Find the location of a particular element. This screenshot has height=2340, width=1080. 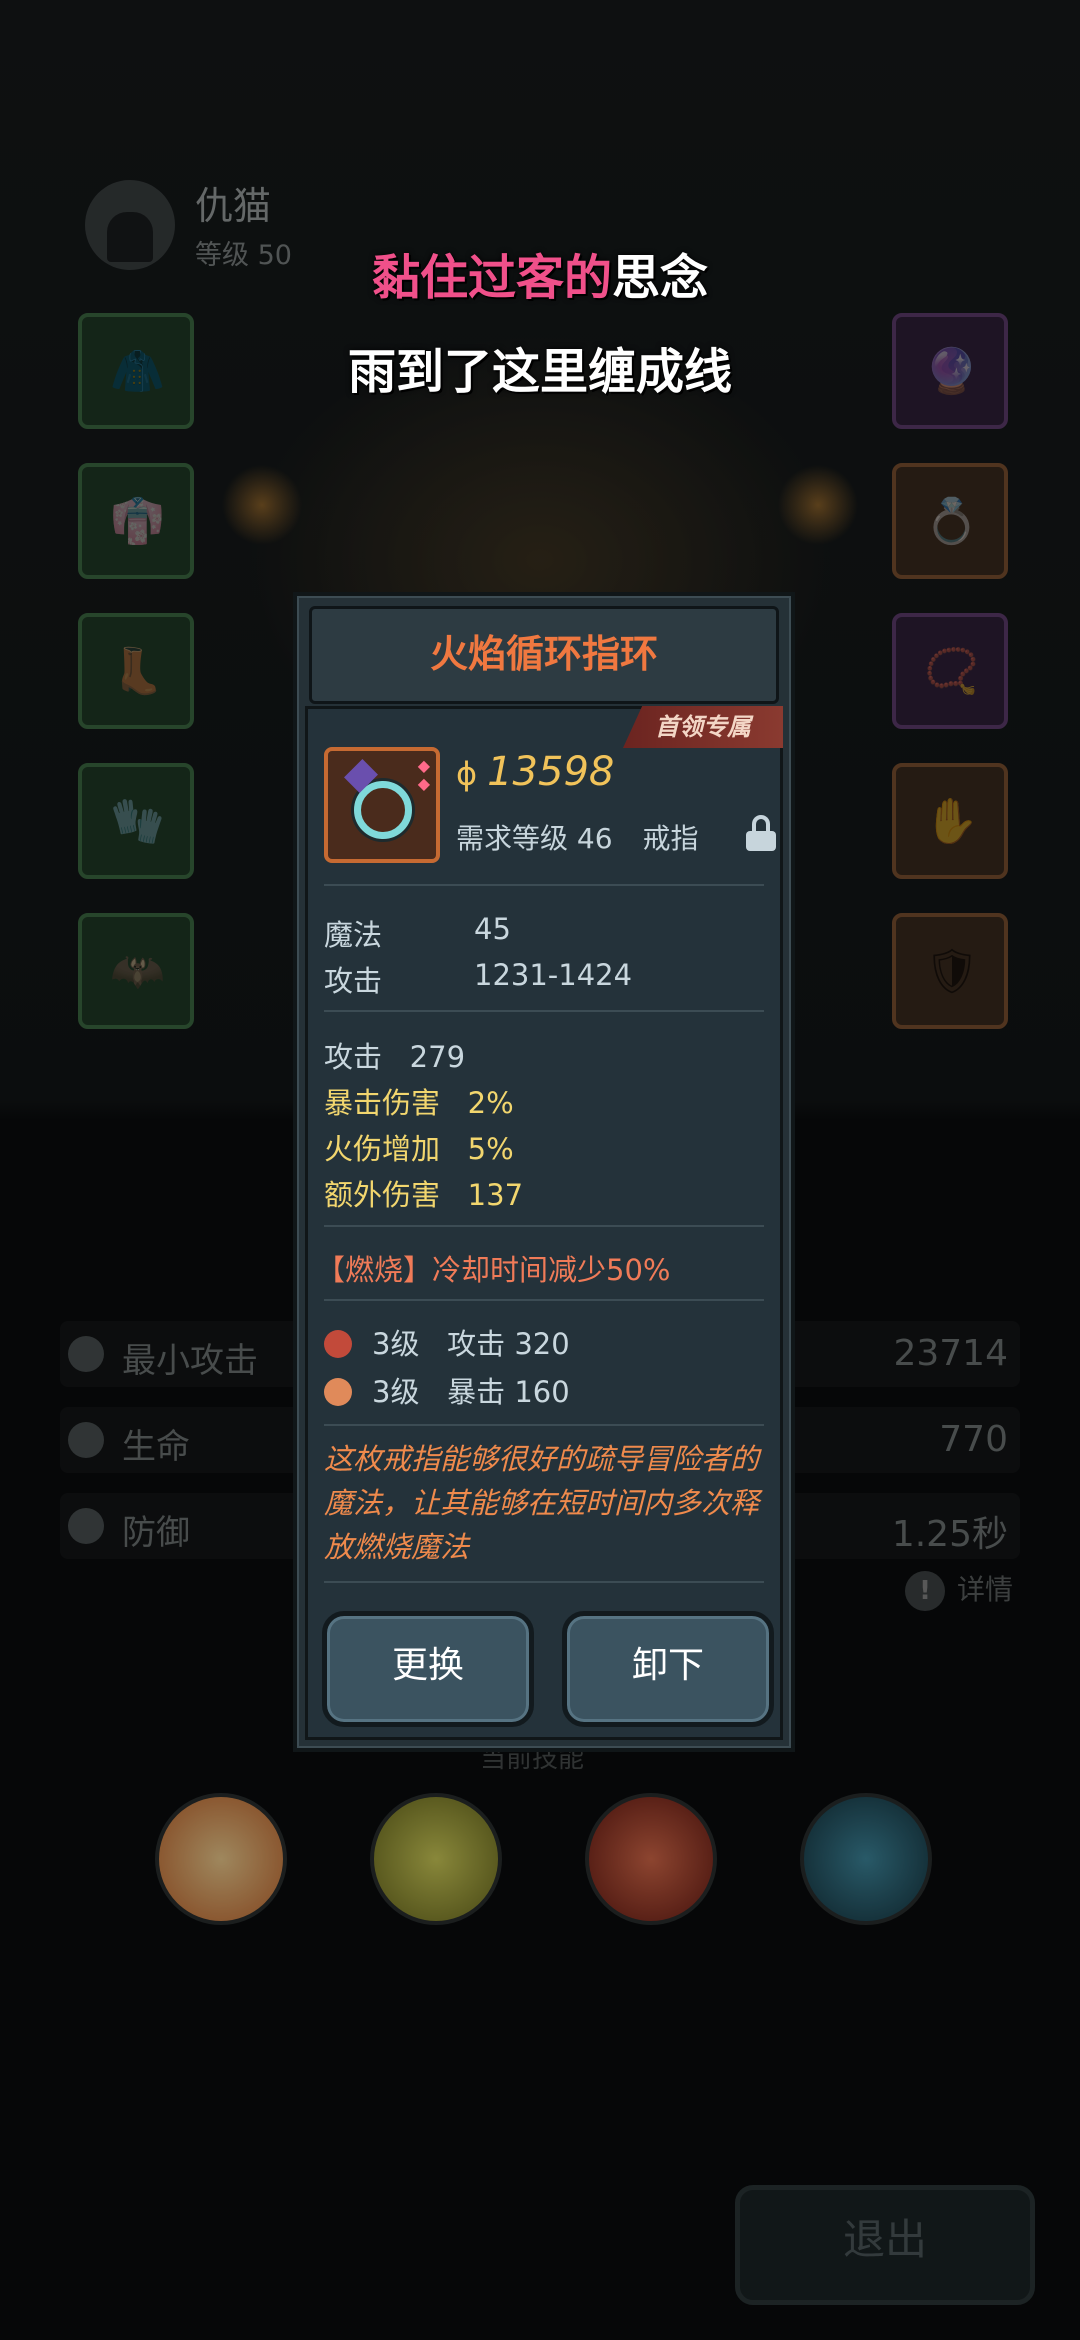

base-stat-row: 攻击 1231-1424 is located at coordinates (478, 979).